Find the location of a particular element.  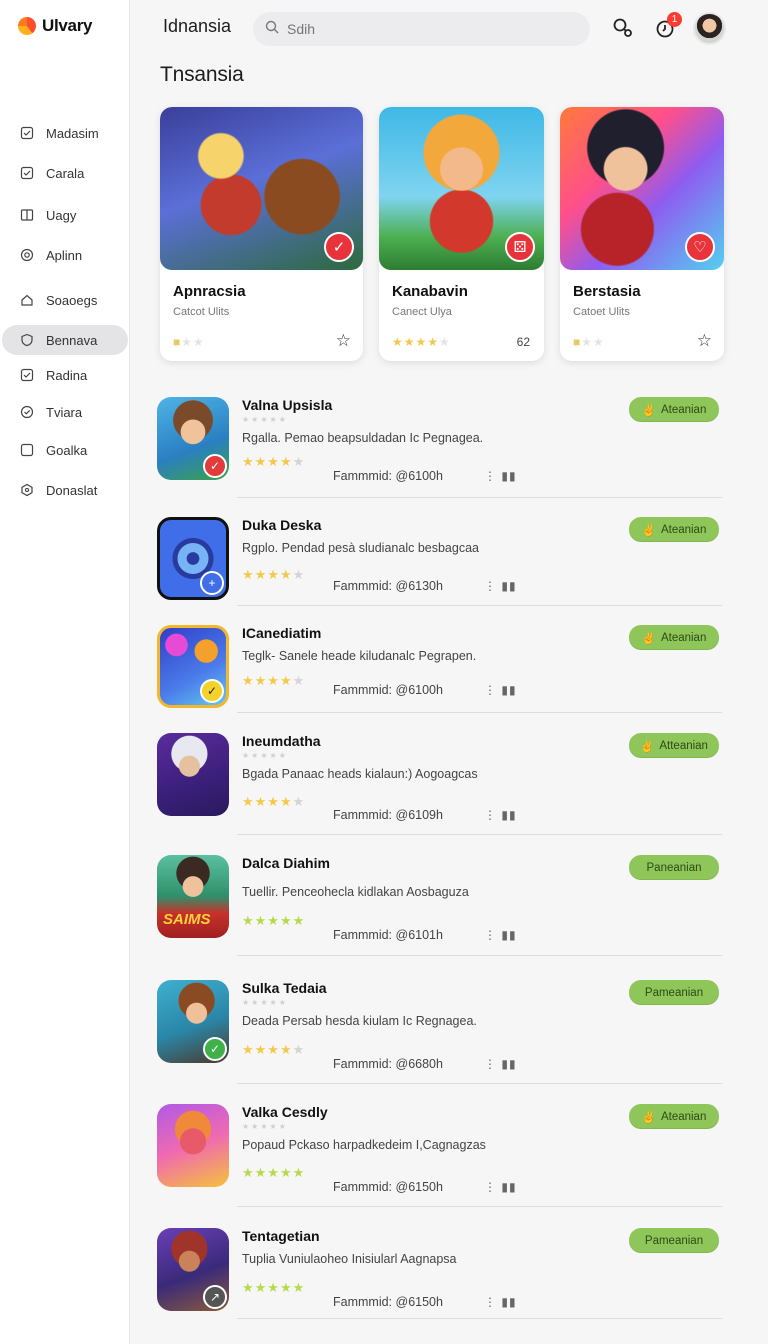

sidebar-item-0: Madasim is located at coordinates (65, 133).